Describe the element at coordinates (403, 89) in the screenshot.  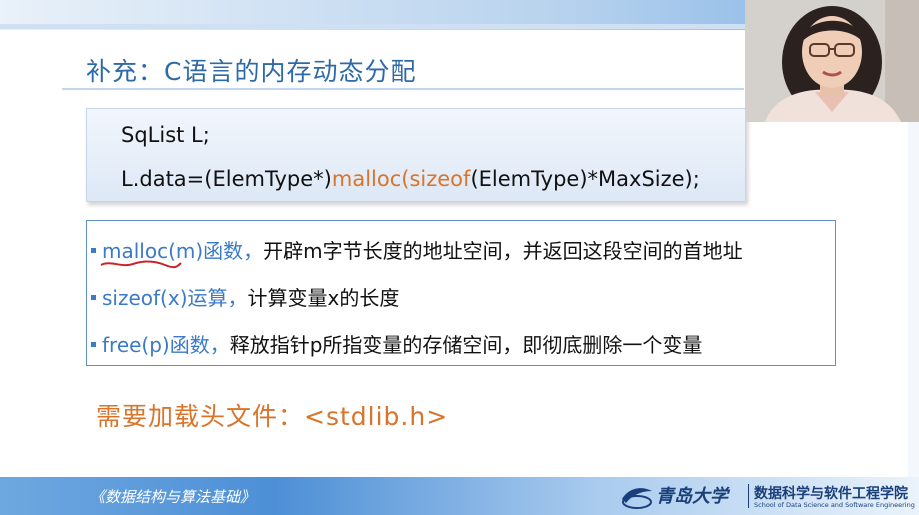
I see `title-divider` at that location.